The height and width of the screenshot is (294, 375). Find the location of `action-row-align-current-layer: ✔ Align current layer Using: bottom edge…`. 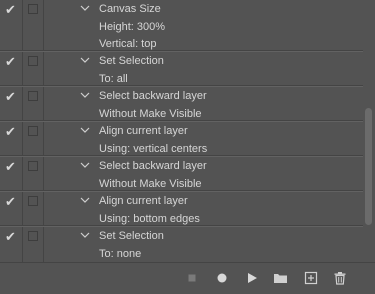

action-row-align-current-layer: ✔ Align current layer Using: bottom edge… is located at coordinates (181, 208).